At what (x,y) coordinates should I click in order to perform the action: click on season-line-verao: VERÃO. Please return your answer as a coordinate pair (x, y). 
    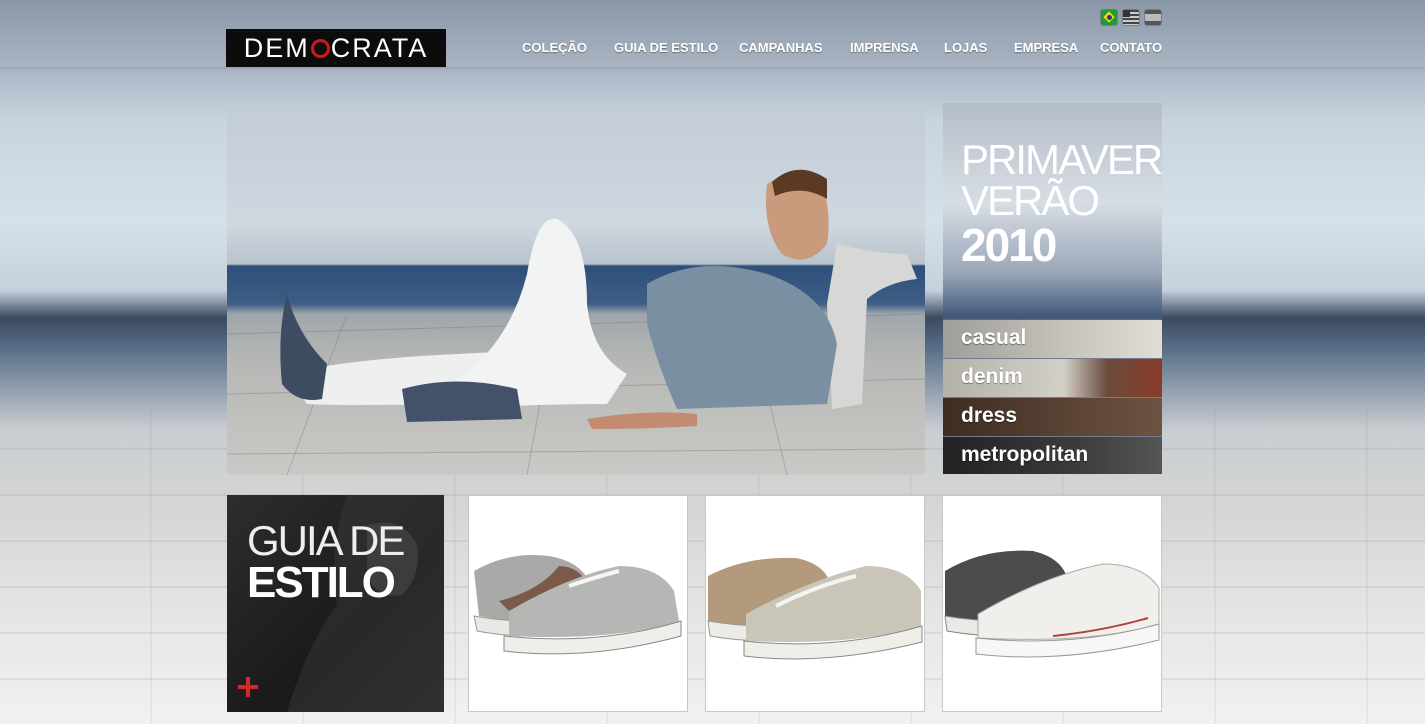
    Looking at the image, I should click on (1030, 201).